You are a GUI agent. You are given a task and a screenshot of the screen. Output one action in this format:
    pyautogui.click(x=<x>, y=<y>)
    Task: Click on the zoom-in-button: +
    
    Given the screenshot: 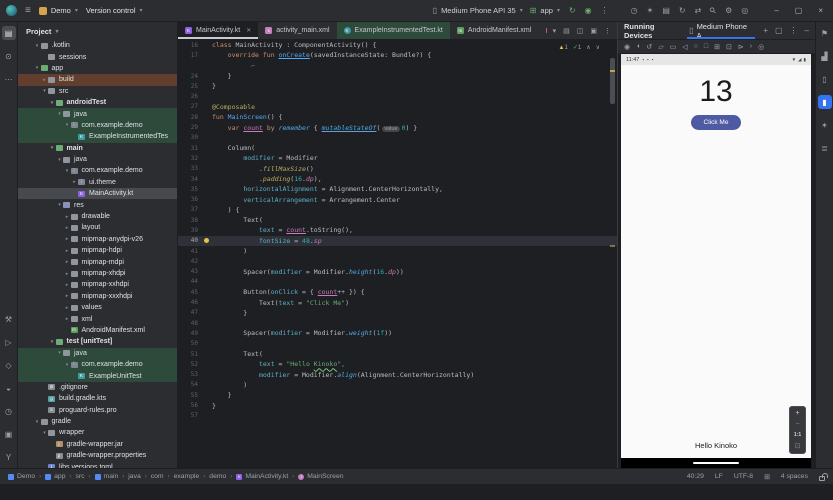 What is the action you would take?
    pyautogui.click(x=797, y=413)
    